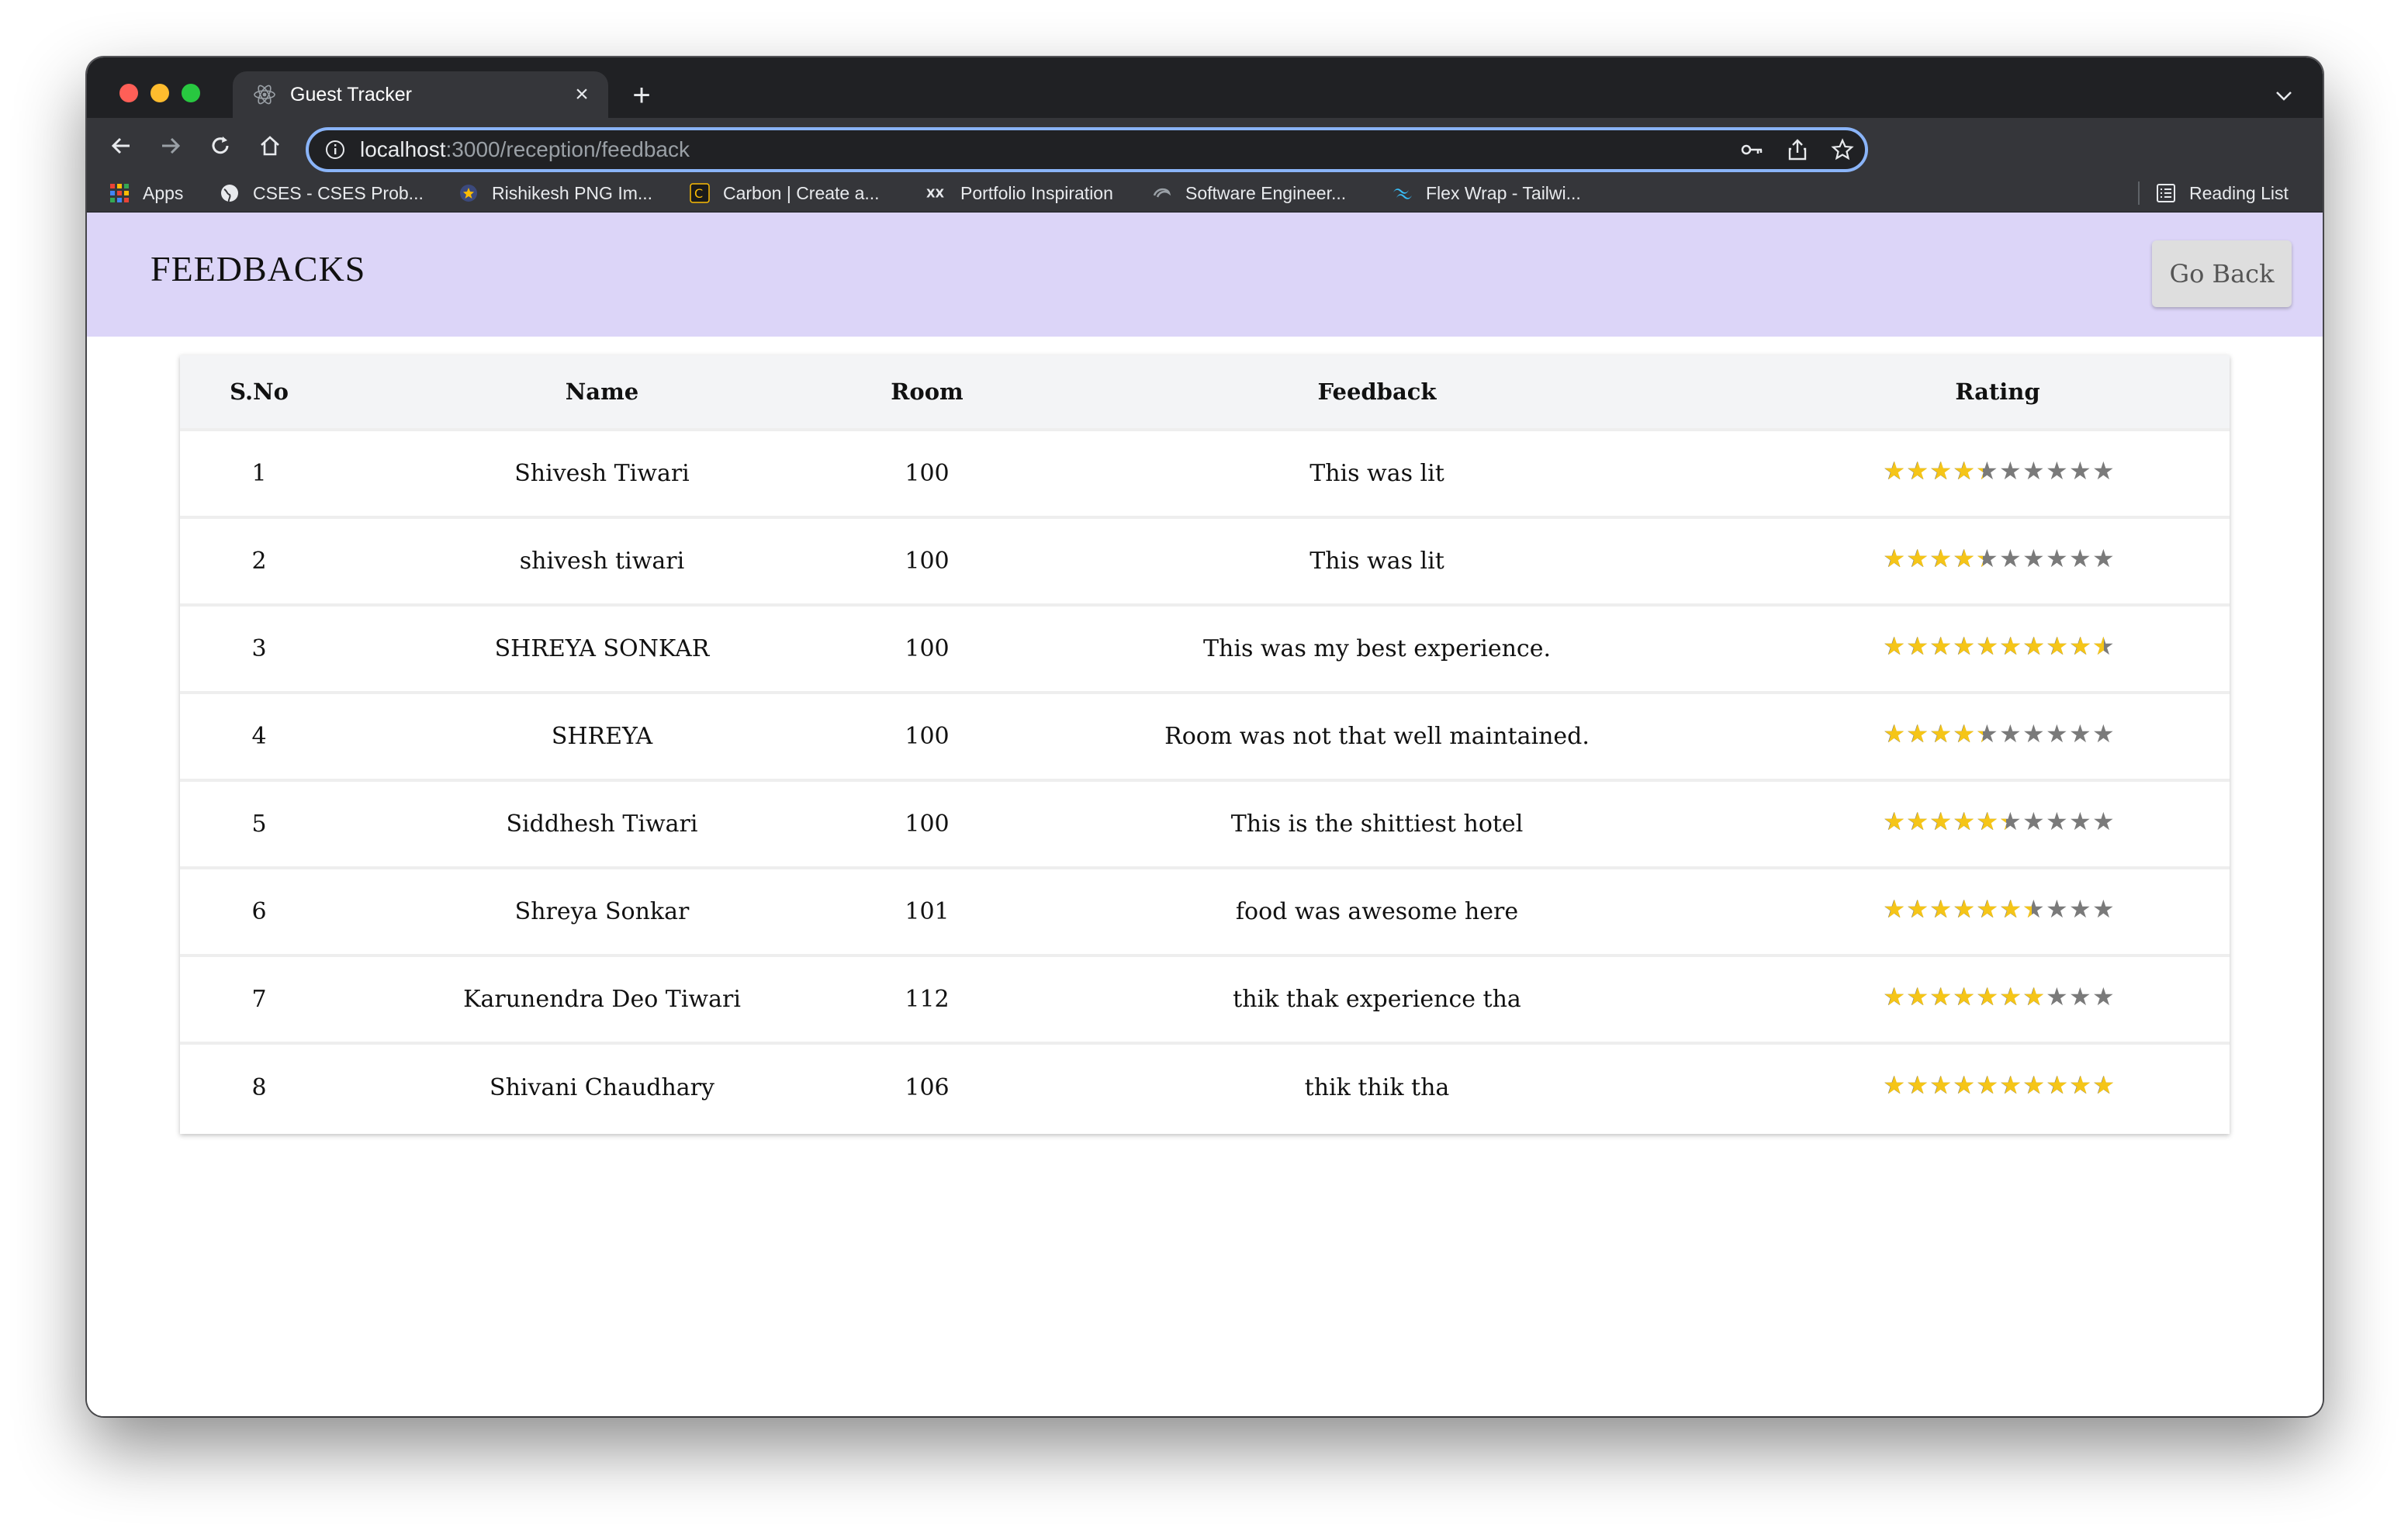  I want to click on bookmark-star-icon, so click(1843, 149).